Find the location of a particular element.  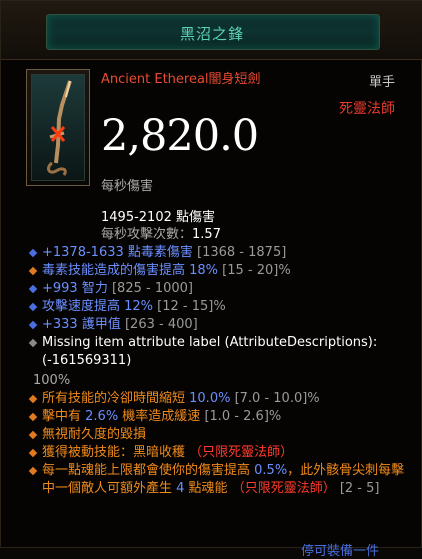

dps-value: 2,820.0 is located at coordinates (180, 136).